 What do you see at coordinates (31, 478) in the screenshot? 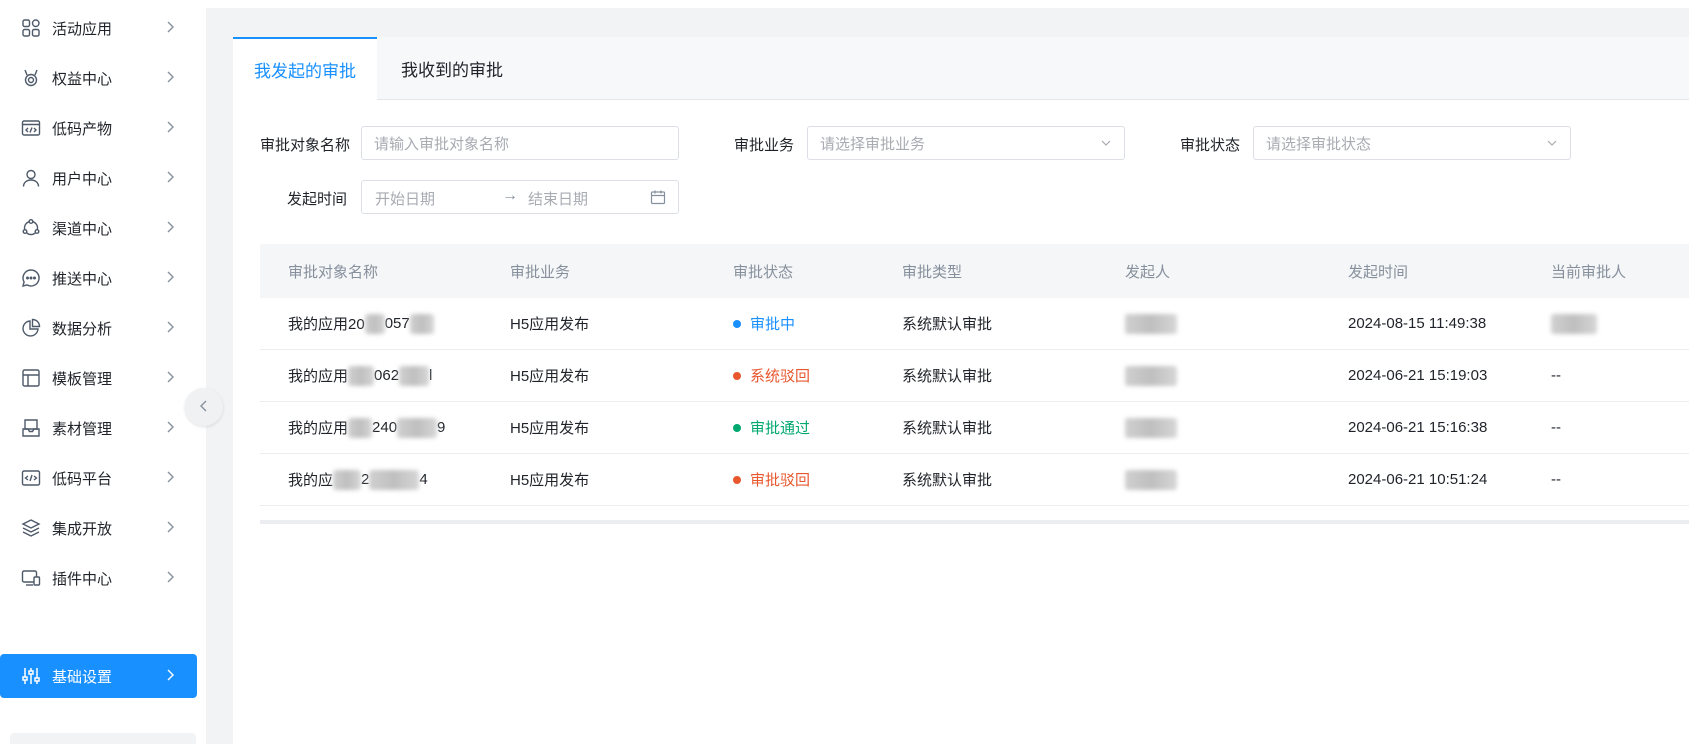
I see `code-icon` at bounding box center [31, 478].